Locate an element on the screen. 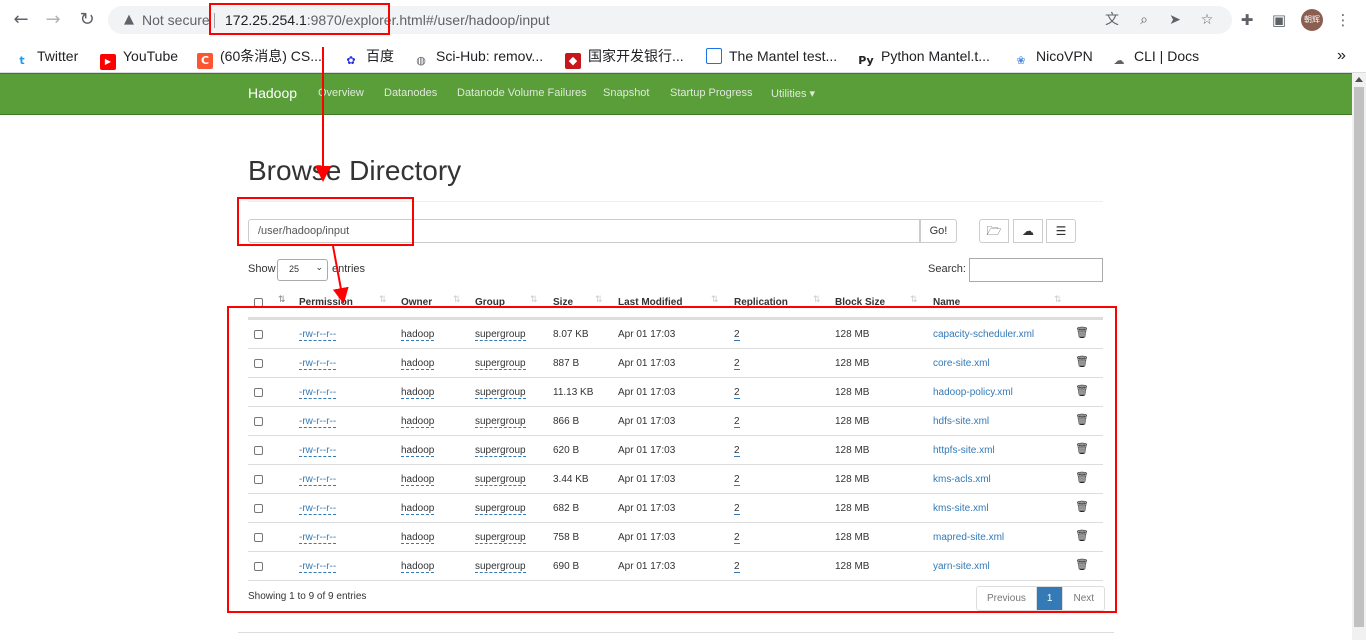  bookmark-label: 百度 is located at coordinates (380, 56).